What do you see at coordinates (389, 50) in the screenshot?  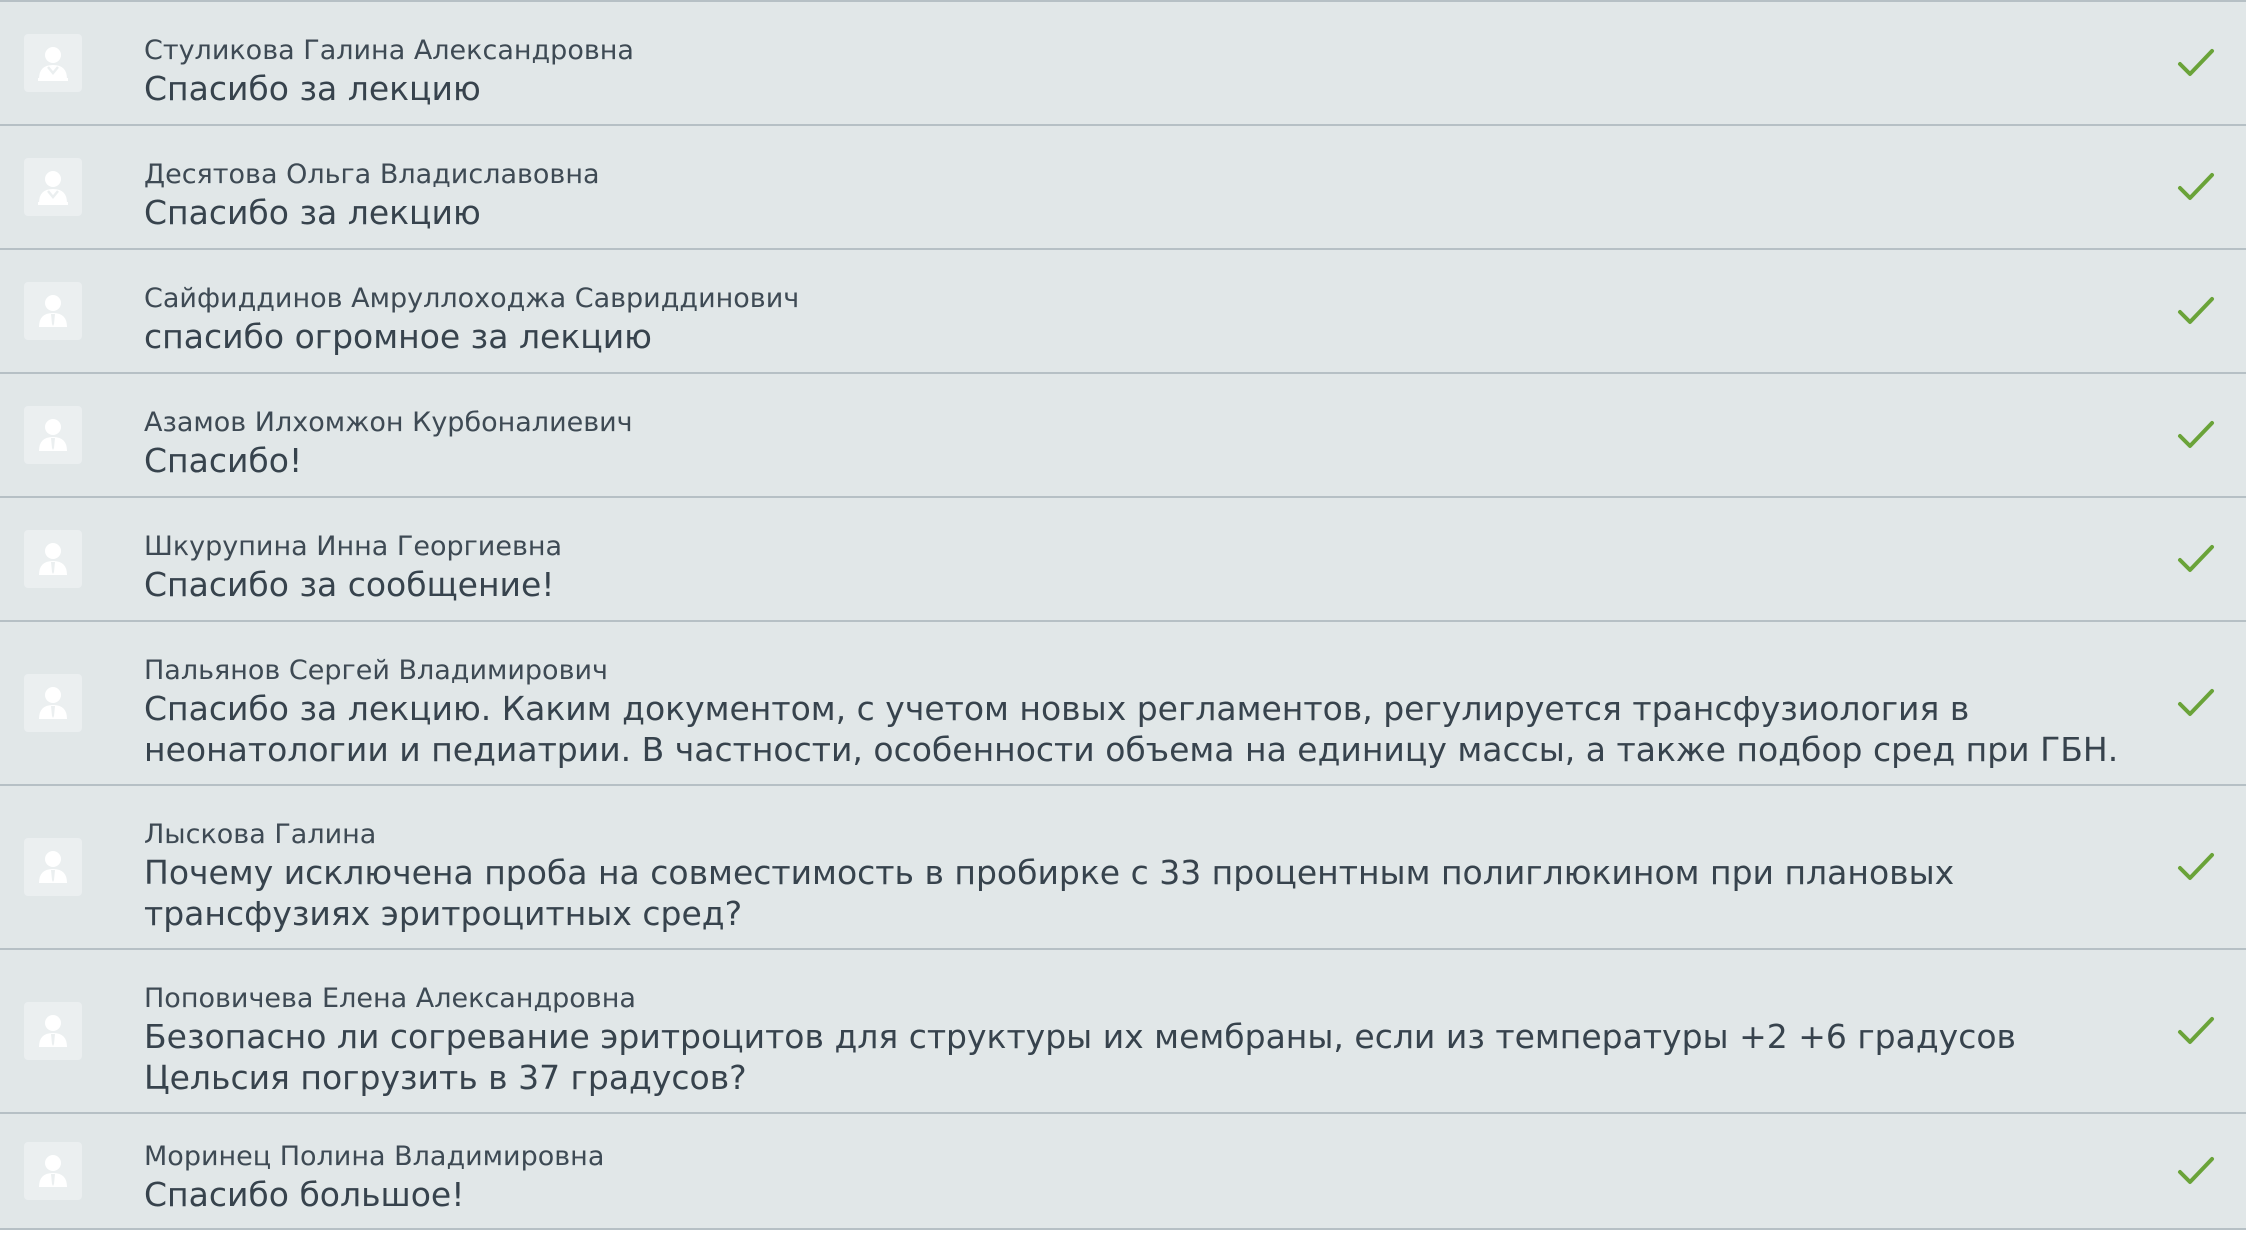 I see `author-name: Стуликова Галина Александровна` at bounding box center [389, 50].